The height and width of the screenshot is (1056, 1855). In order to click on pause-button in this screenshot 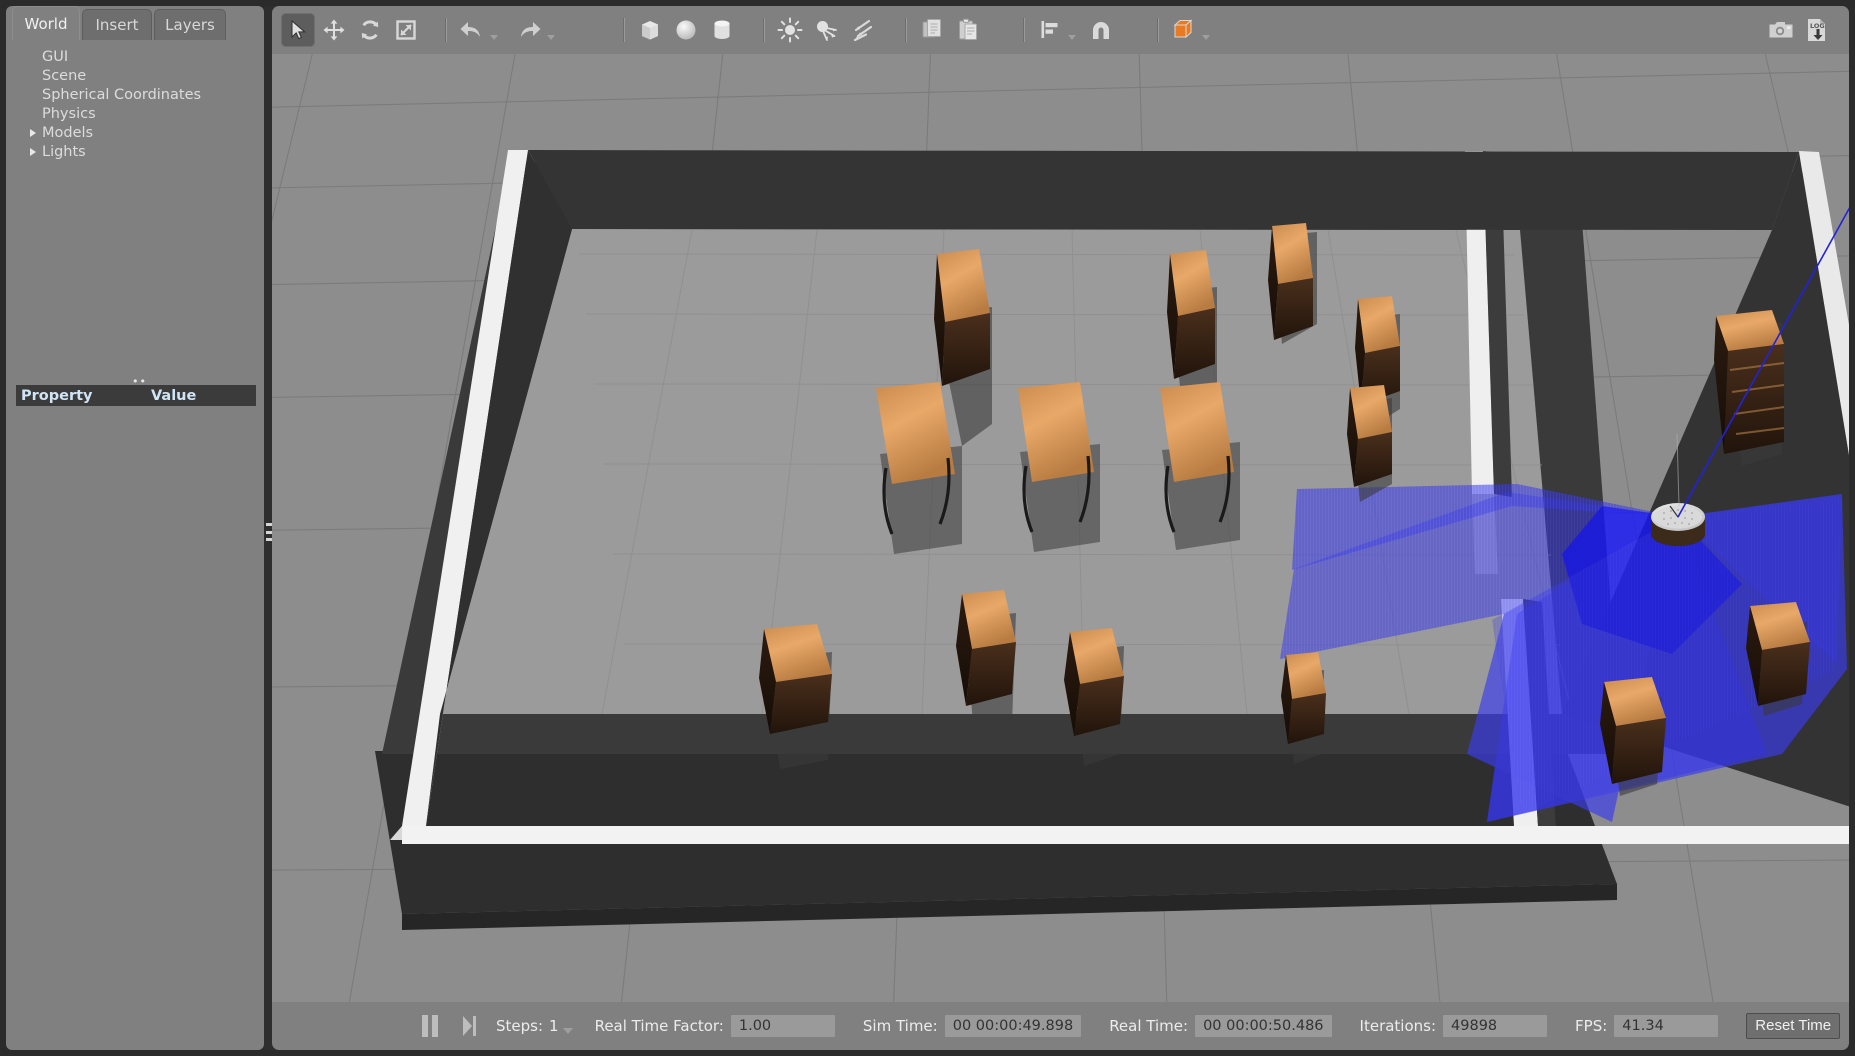, I will do `click(430, 1026)`.